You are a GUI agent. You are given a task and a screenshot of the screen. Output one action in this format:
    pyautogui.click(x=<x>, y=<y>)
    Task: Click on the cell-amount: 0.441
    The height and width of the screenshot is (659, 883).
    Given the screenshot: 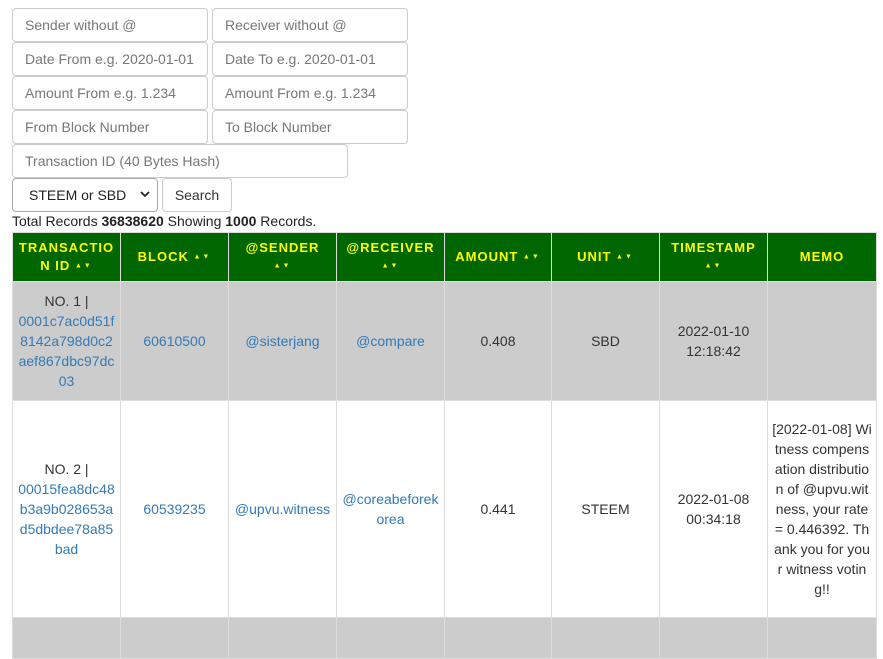 What is the action you would take?
    pyautogui.click(x=498, y=509)
    